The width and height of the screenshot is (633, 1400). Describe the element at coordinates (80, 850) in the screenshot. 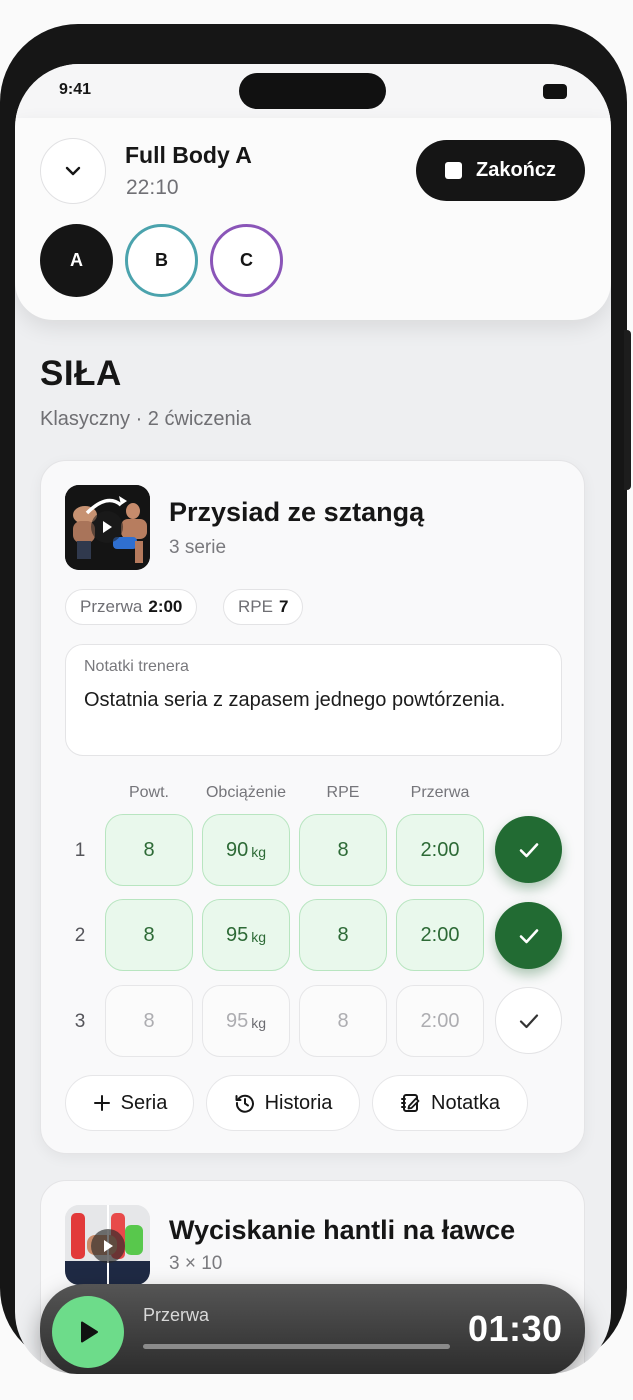

I see `set-number: 1` at that location.